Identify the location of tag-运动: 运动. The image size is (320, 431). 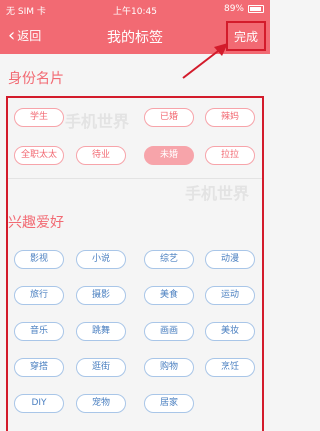
(230, 295).